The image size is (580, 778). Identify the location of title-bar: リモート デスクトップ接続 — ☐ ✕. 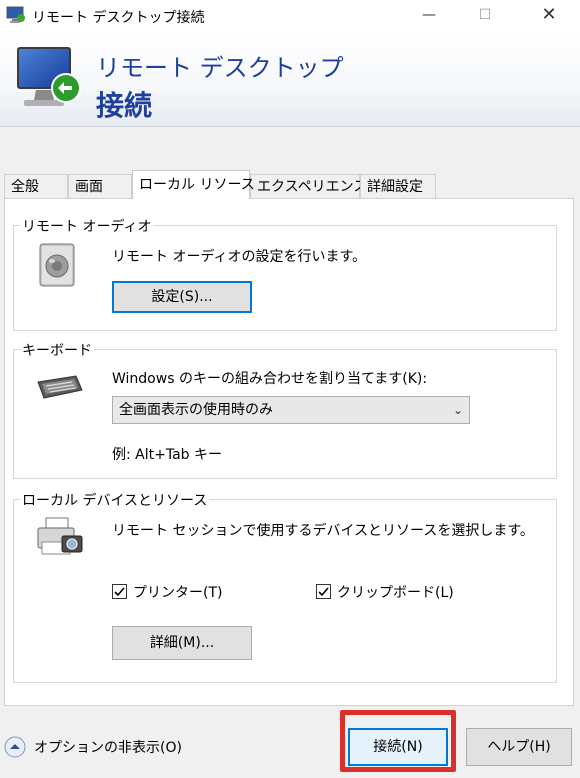
(290, 16).